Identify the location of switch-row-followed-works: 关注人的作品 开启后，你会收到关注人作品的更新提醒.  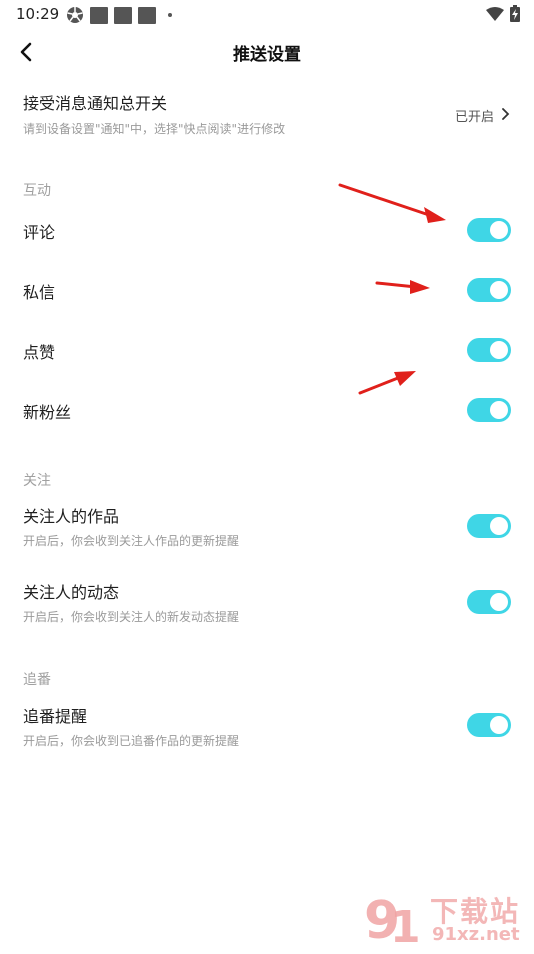
(267, 528).